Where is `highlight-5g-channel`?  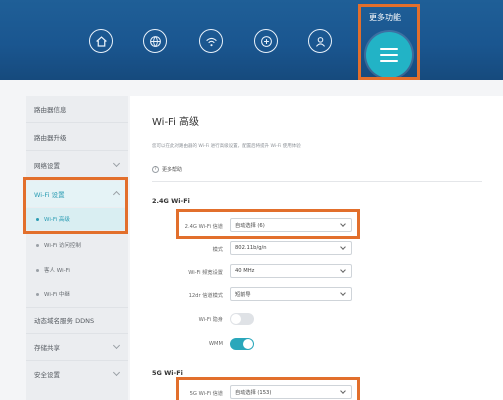
highlight-5g-channel is located at coordinates (268, 388).